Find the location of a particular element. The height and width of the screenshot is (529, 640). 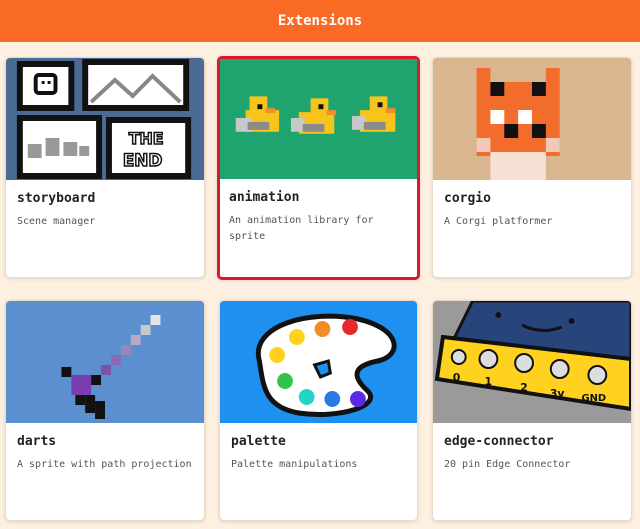

corgi-pixel-icon is located at coordinates (532, 119).